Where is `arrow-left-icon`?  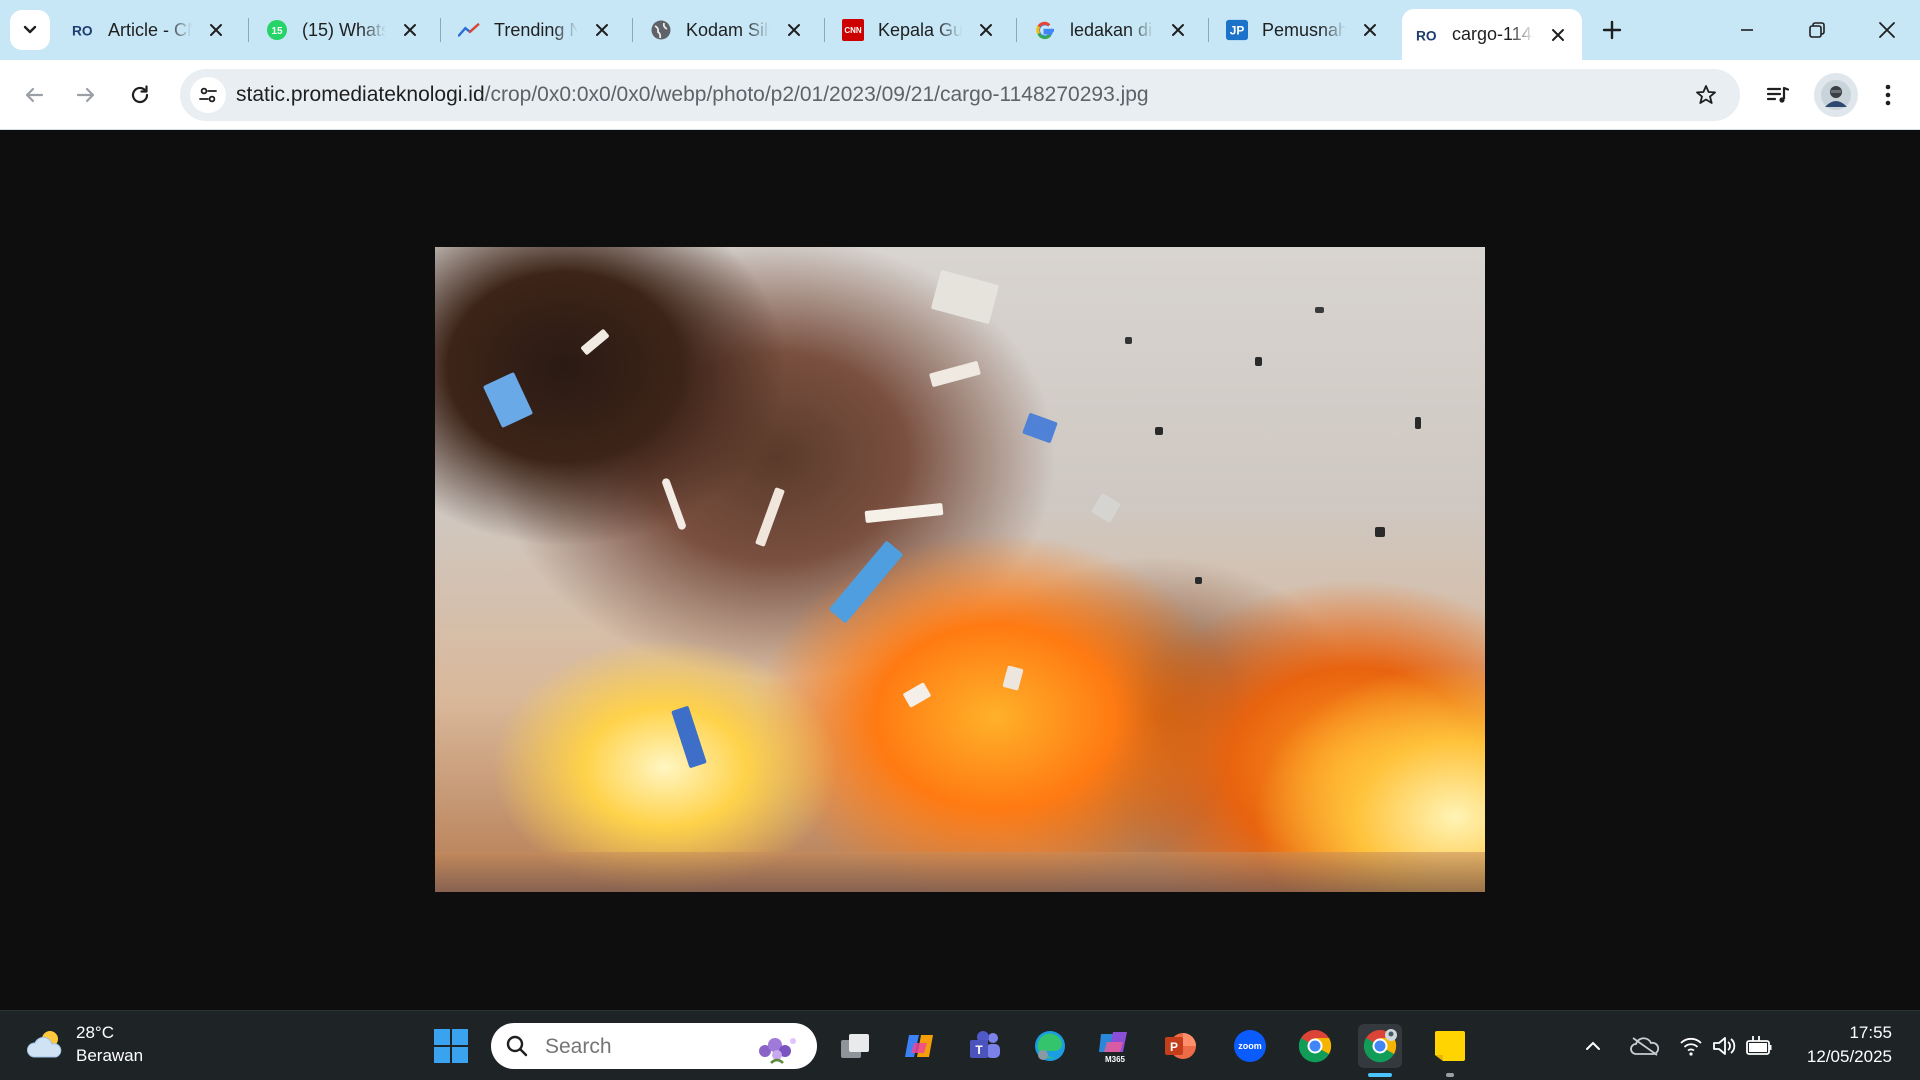 arrow-left-icon is located at coordinates (34, 95).